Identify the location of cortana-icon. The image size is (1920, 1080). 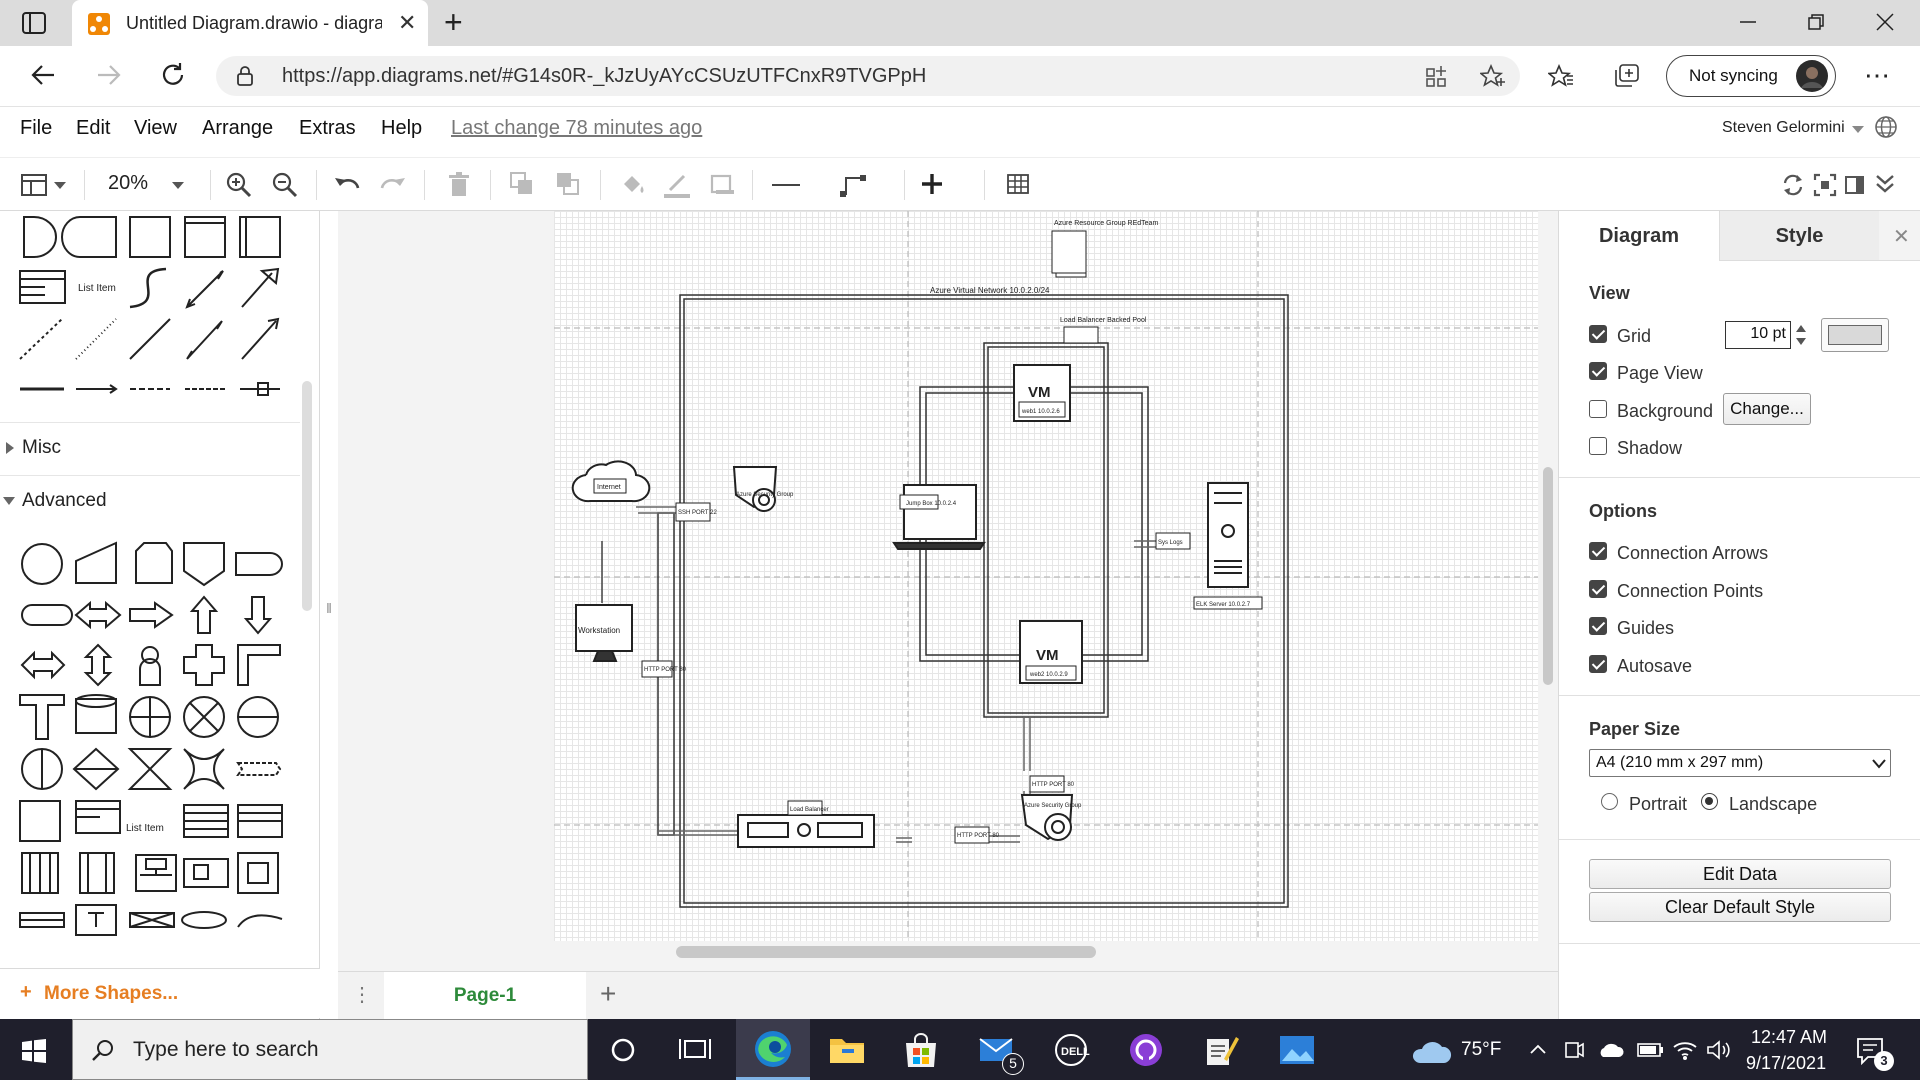
(623, 1050).